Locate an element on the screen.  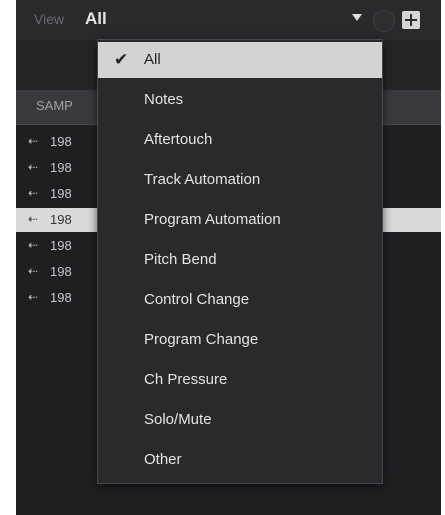
grid-icon is located at coordinates (411, 20).